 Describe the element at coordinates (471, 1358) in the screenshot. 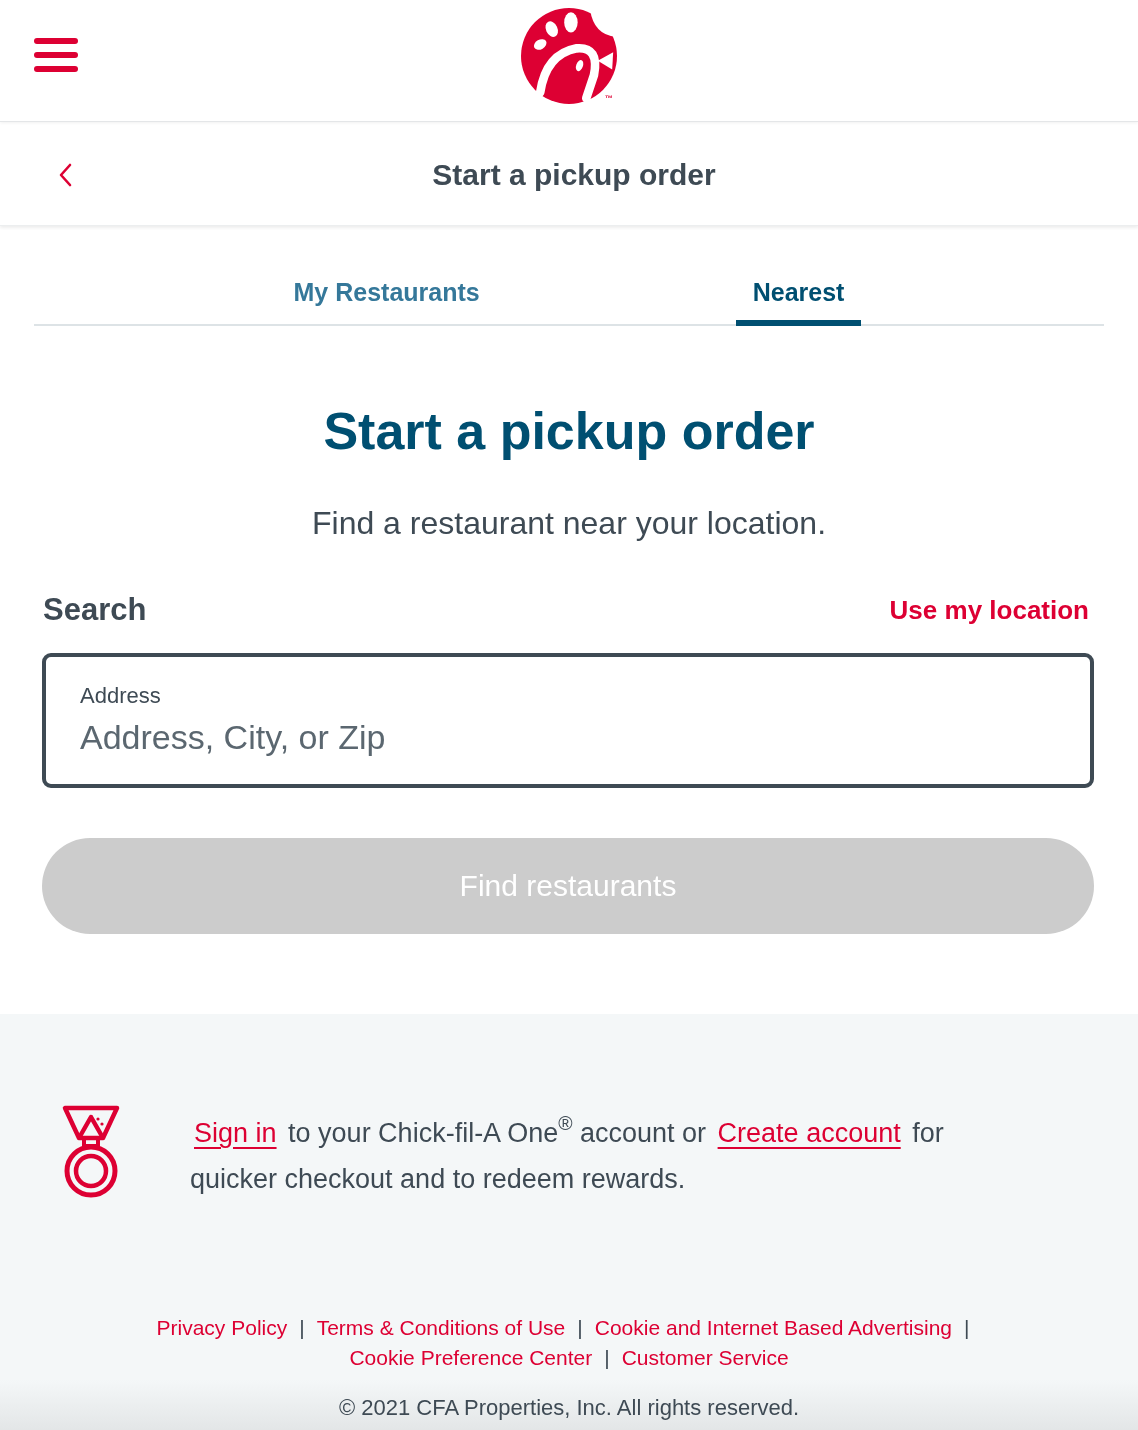

I see `footer-link: Cookie Preference Center` at that location.